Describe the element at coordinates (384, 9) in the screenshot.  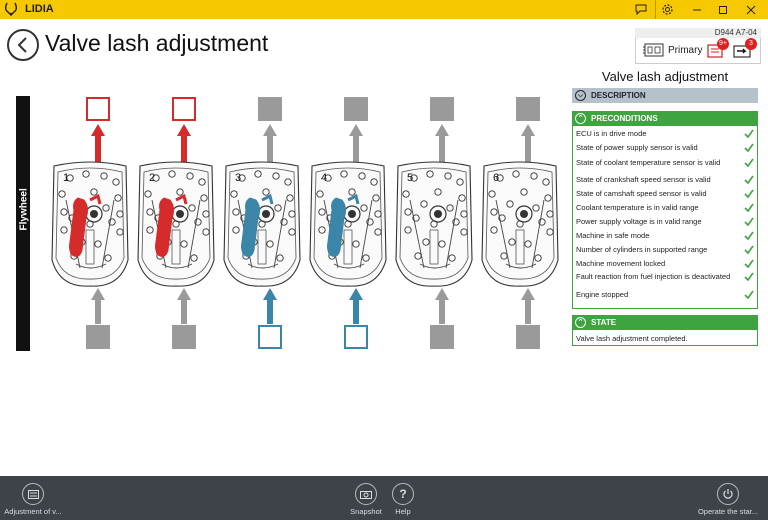
I see `title-bar: LIDIA` at that location.